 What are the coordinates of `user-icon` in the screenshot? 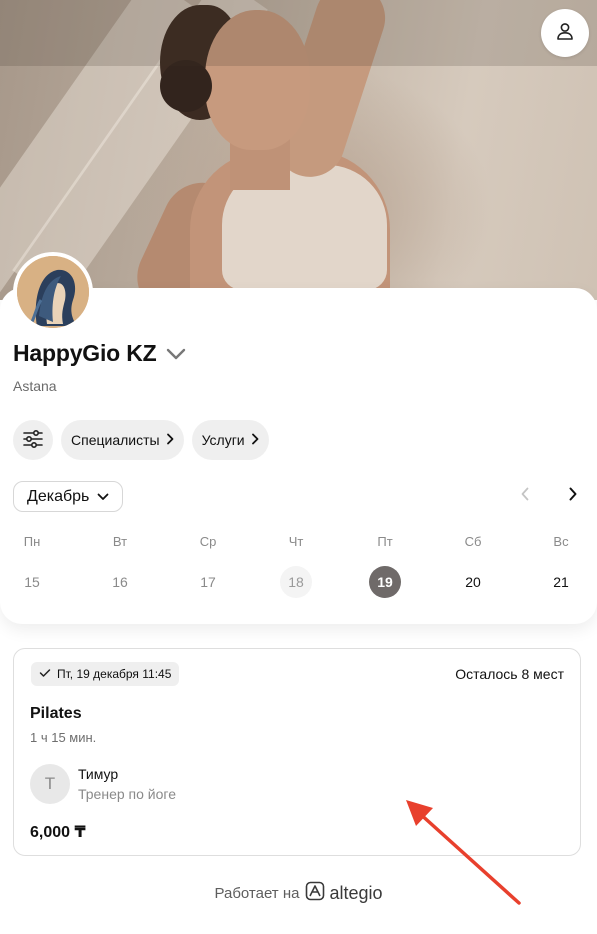 It's located at (565, 33).